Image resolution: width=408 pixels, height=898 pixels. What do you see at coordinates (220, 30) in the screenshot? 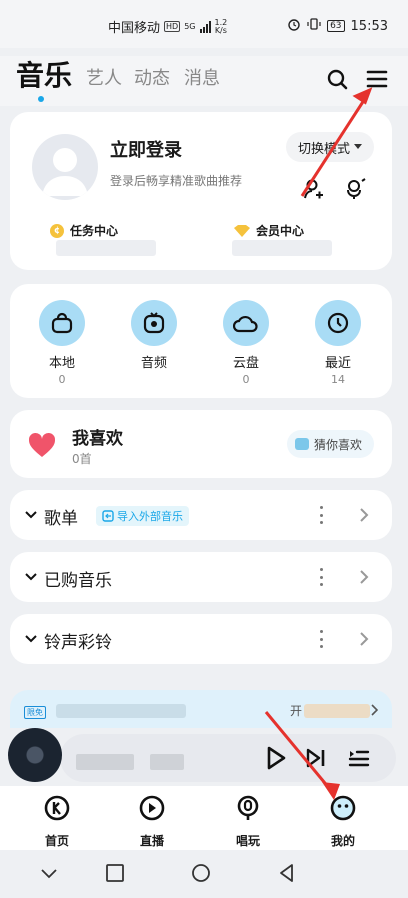
I see `net-speed-unit: K/s` at bounding box center [220, 30].